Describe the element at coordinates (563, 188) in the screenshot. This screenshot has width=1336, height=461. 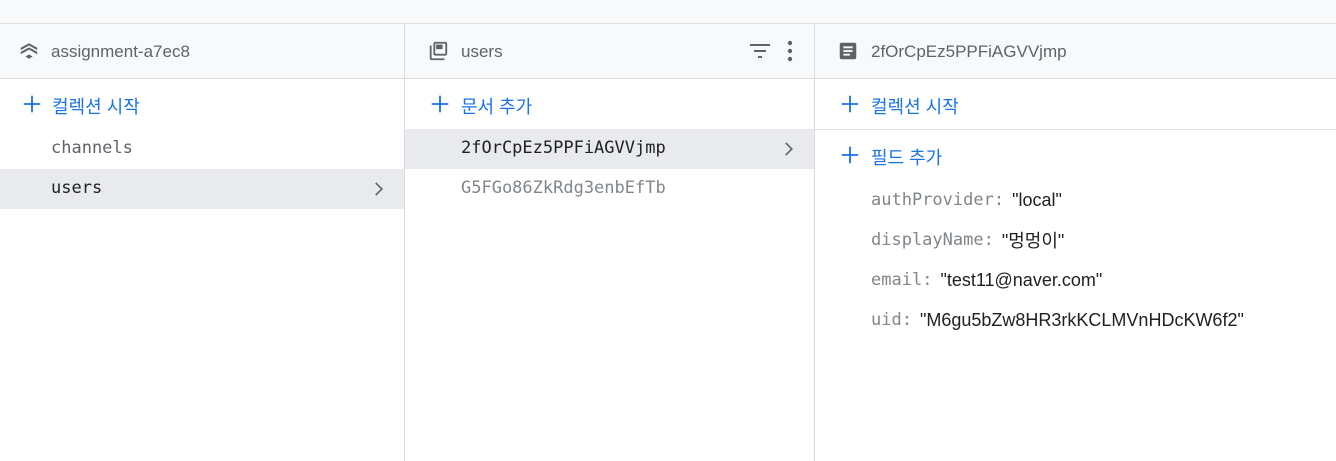
I see `document-id: G5FGo86ZkRdg3enbEfTb` at that location.